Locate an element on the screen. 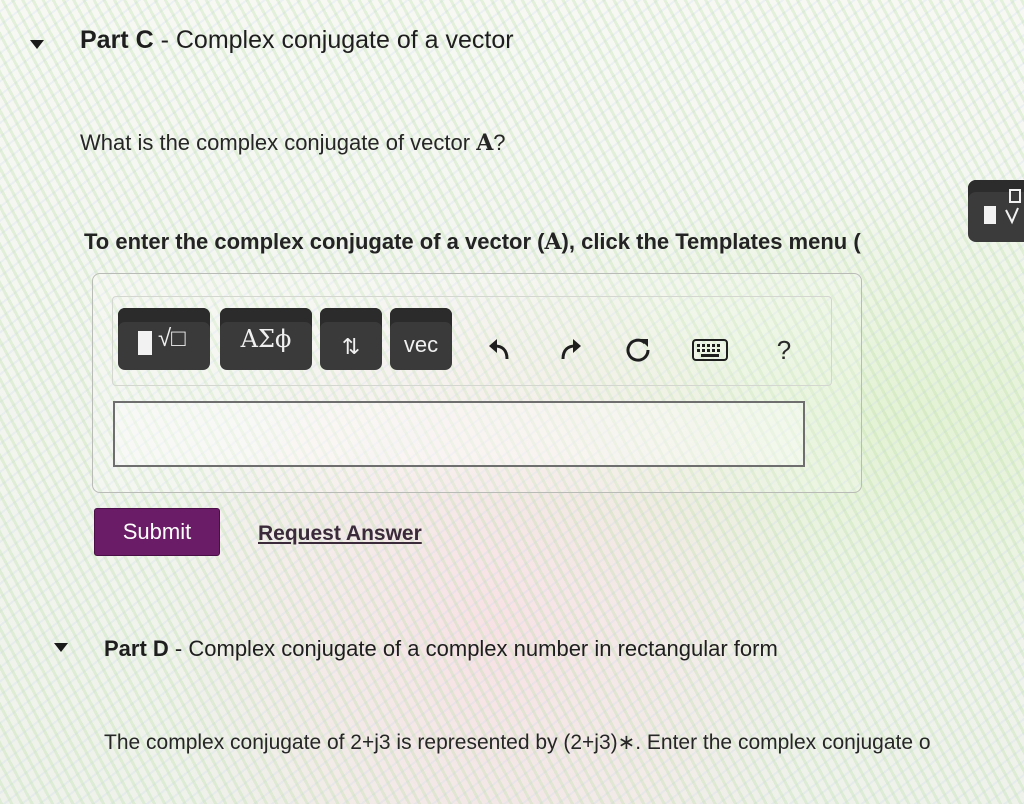 Image resolution: width=1024 pixels, height=804 pixels. help-button: ? is located at coordinates (784, 350).